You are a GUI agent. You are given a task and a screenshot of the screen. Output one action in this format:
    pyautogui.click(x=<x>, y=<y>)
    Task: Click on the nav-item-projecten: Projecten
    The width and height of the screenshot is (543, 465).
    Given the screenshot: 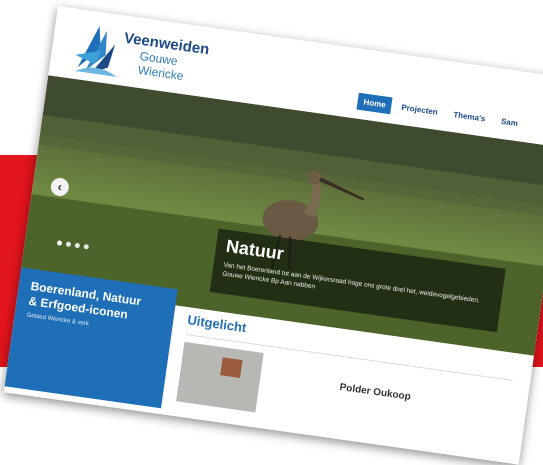 What is the action you would take?
    pyautogui.click(x=419, y=110)
    